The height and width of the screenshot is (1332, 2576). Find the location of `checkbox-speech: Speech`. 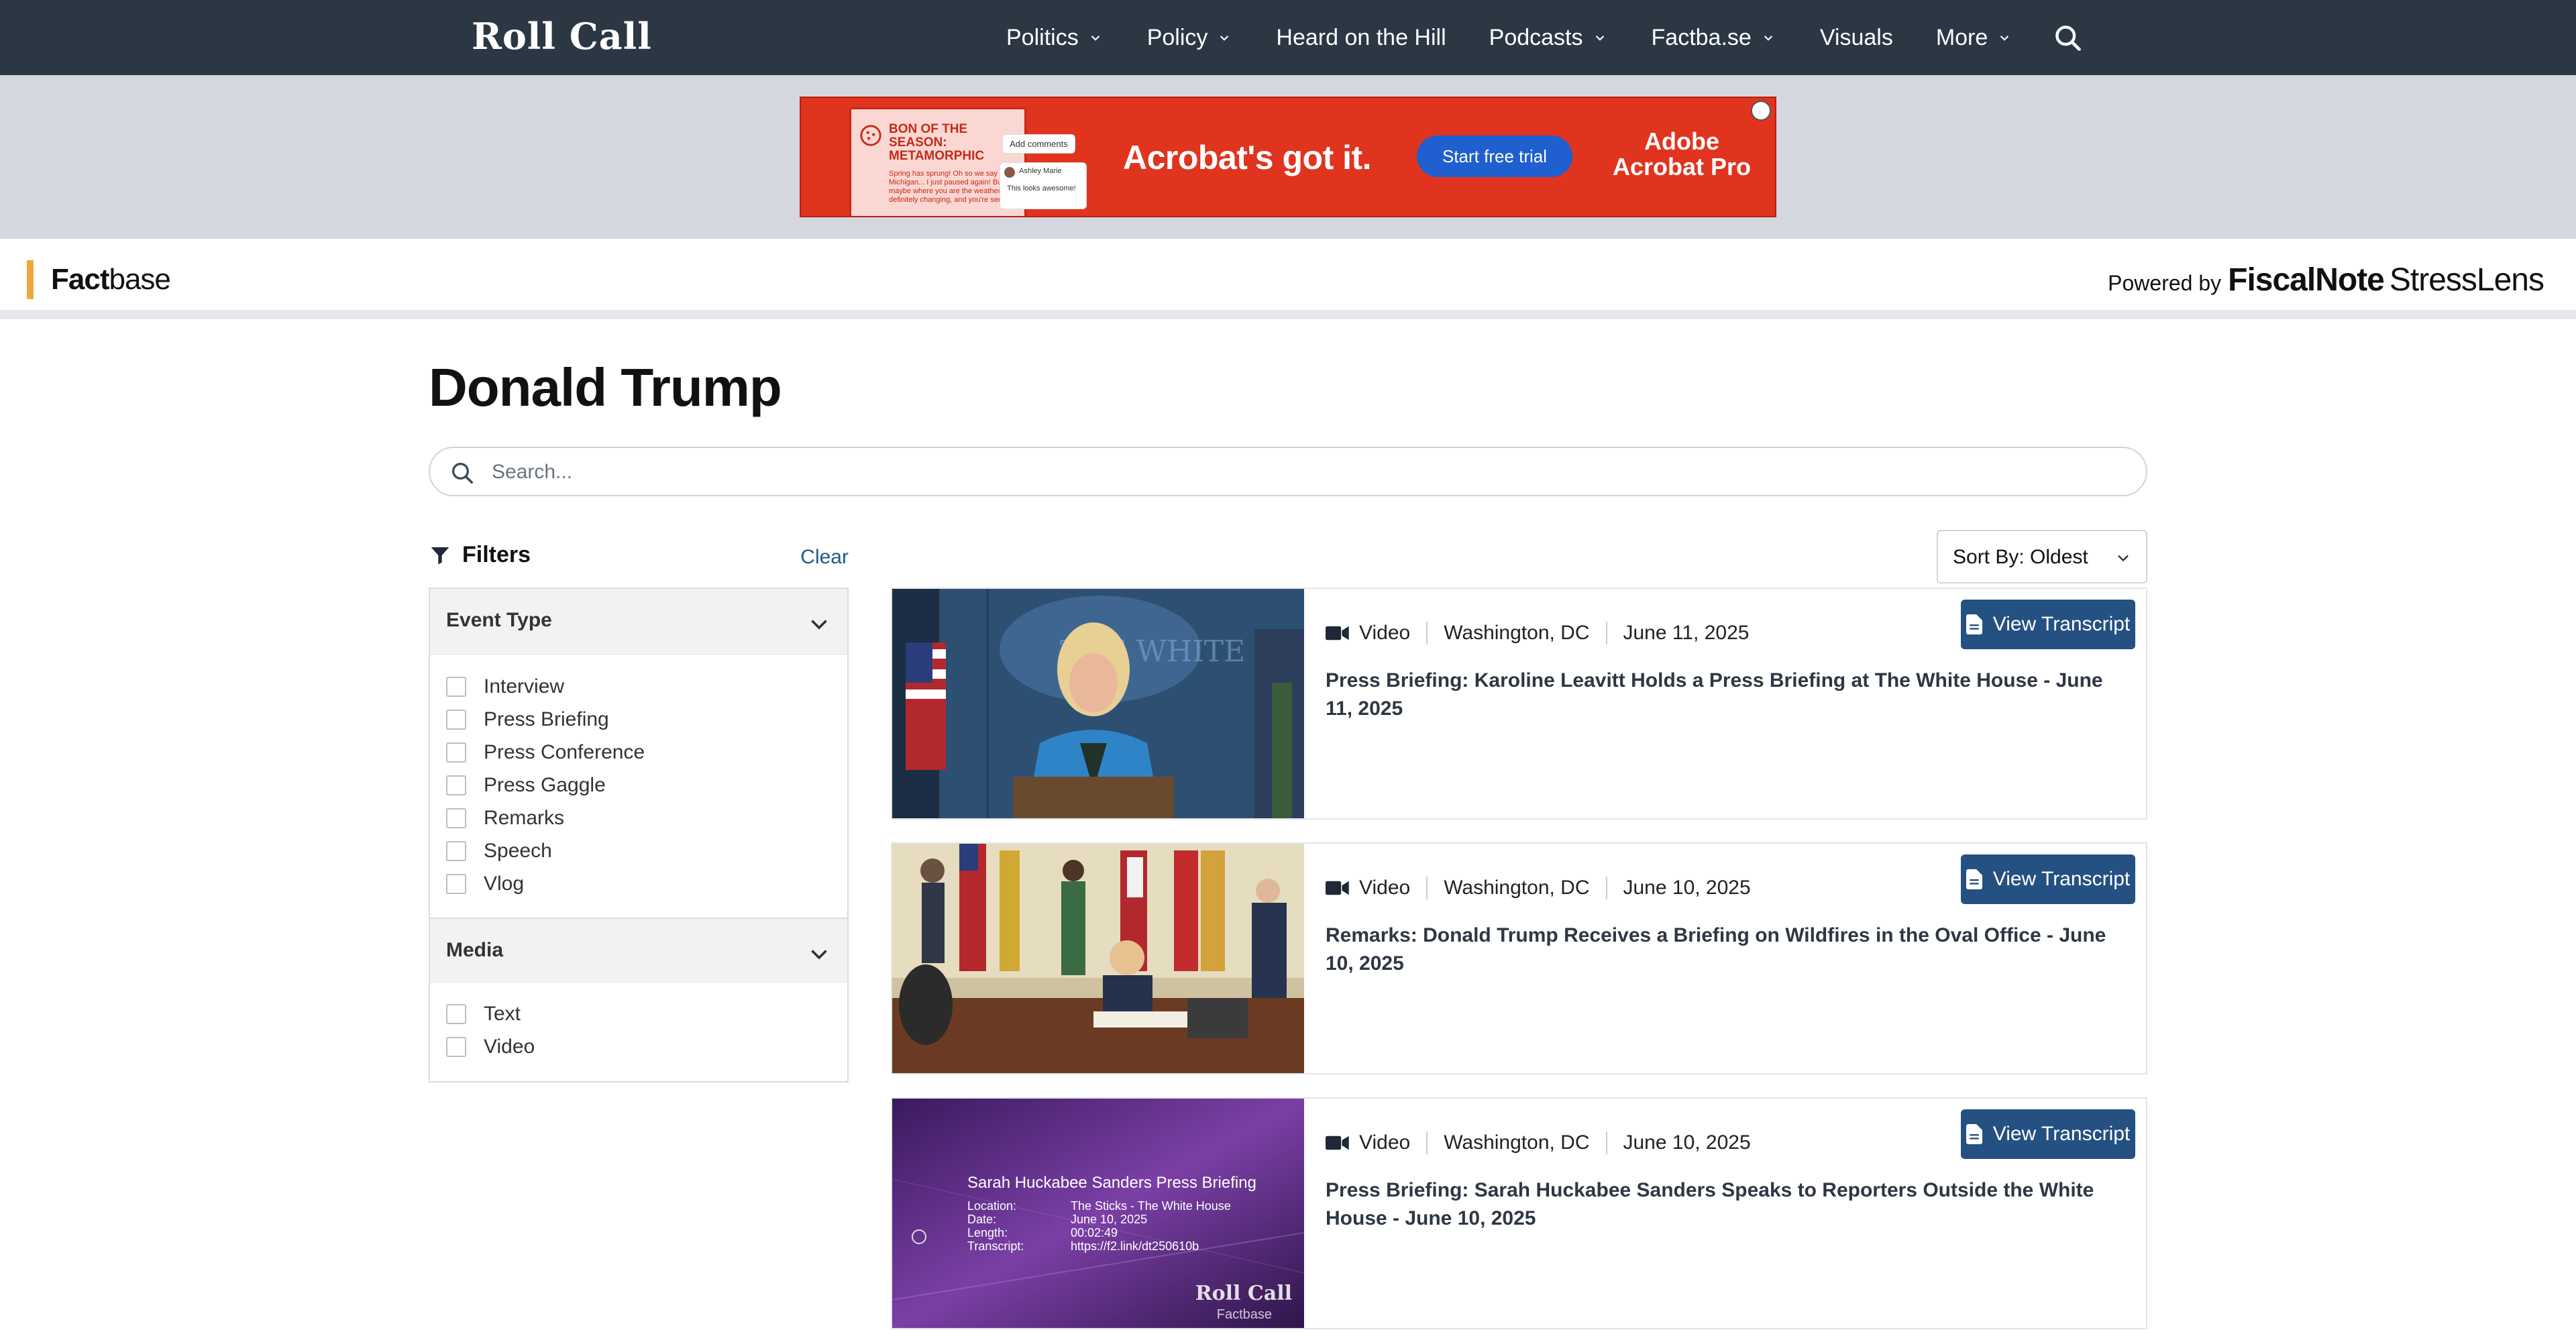

checkbox-speech: Speech is located at coordinates (499, 851).